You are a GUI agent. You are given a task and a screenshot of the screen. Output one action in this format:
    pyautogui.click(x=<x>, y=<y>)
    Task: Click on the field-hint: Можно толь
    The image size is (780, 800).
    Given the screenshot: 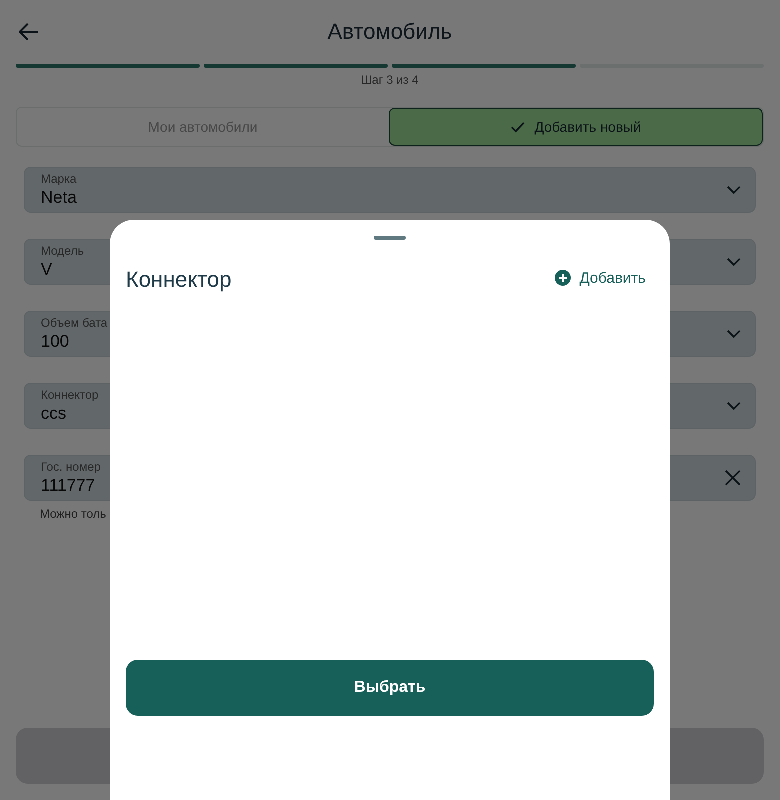 What is the action you would take?
    pyautogui.click(x=74, y=514)
    